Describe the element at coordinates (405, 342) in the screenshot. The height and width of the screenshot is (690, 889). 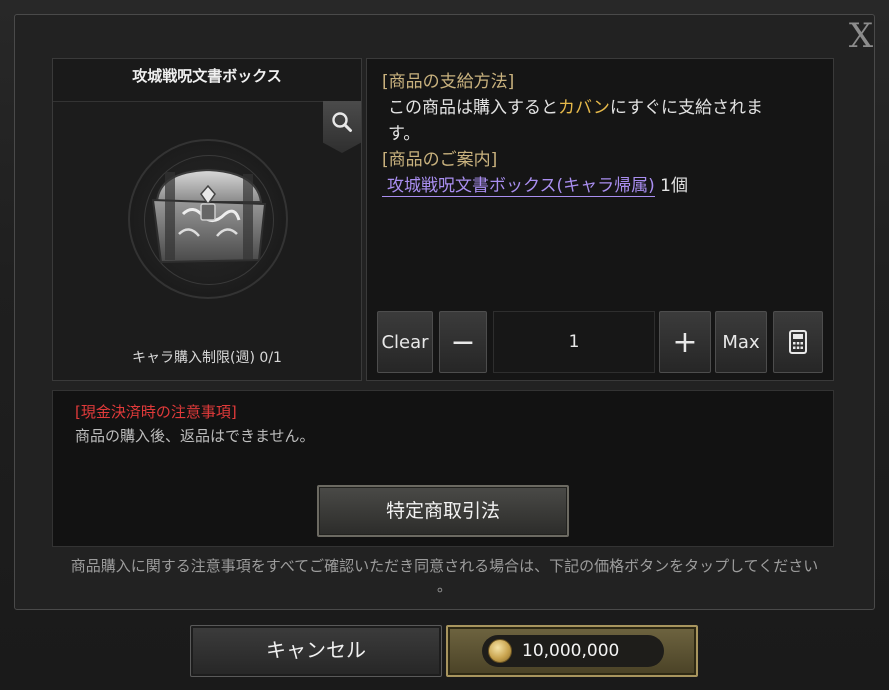
I see `clear-button: Clear` at that location.